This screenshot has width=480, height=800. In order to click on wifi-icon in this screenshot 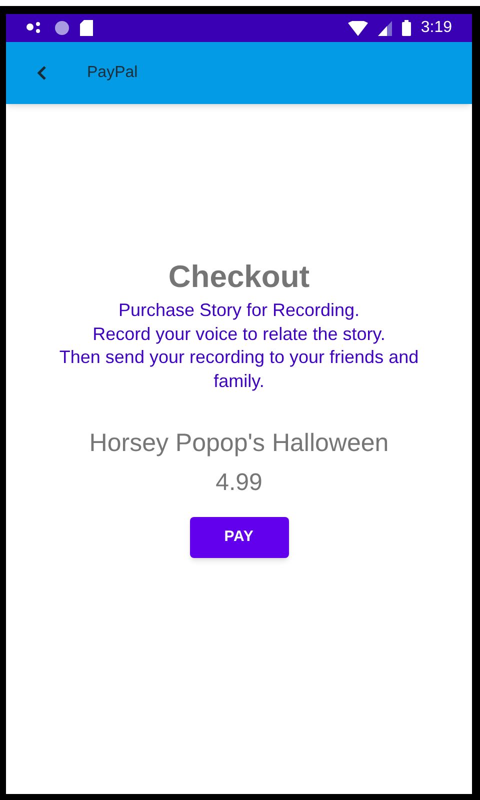, I will do `click(358, 28)`.